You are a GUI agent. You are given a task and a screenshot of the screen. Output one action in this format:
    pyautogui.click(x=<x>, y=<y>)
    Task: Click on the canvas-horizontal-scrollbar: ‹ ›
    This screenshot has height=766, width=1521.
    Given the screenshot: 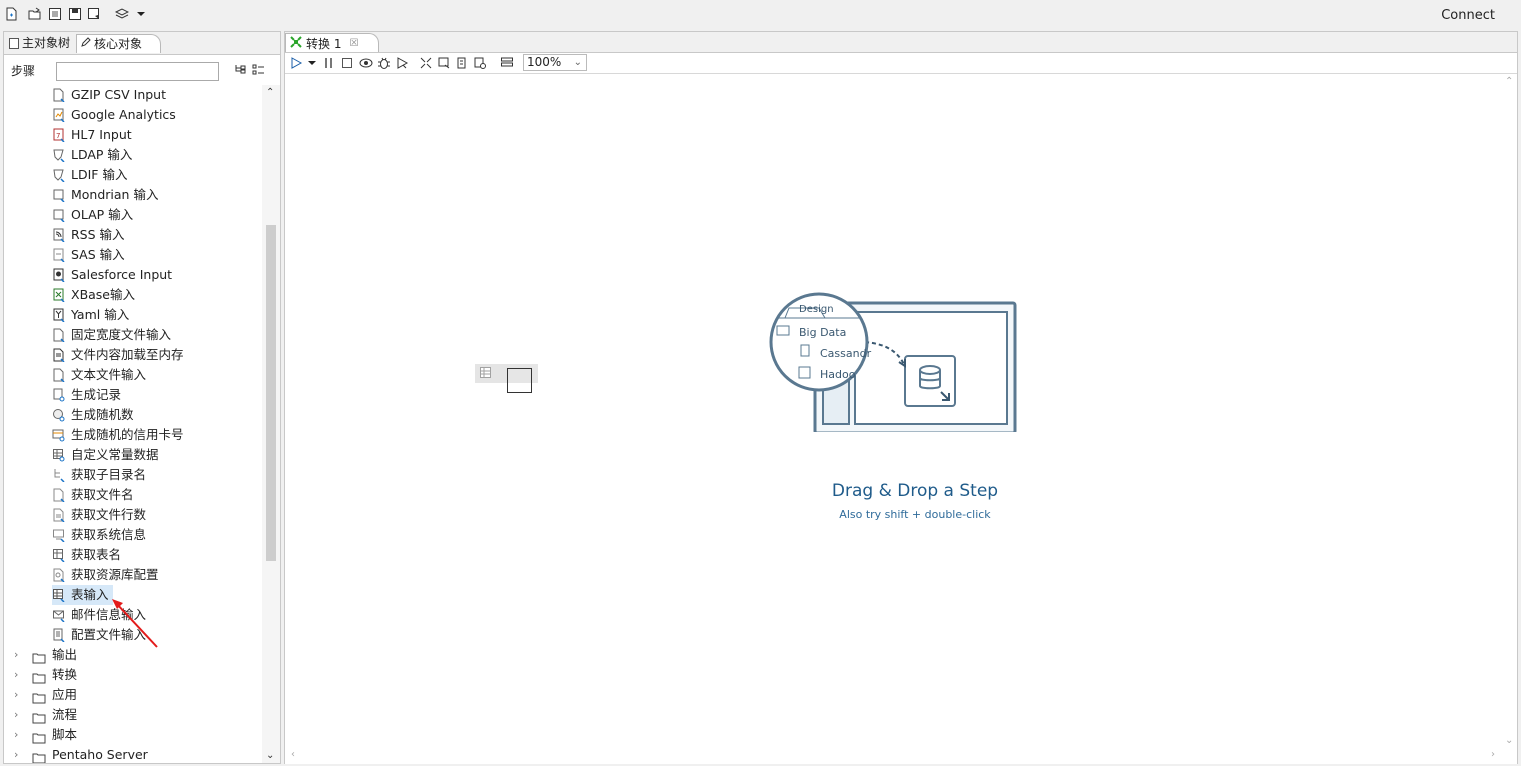 What is the action you would take?
    pyautogui.click(x=893, y=756)
    